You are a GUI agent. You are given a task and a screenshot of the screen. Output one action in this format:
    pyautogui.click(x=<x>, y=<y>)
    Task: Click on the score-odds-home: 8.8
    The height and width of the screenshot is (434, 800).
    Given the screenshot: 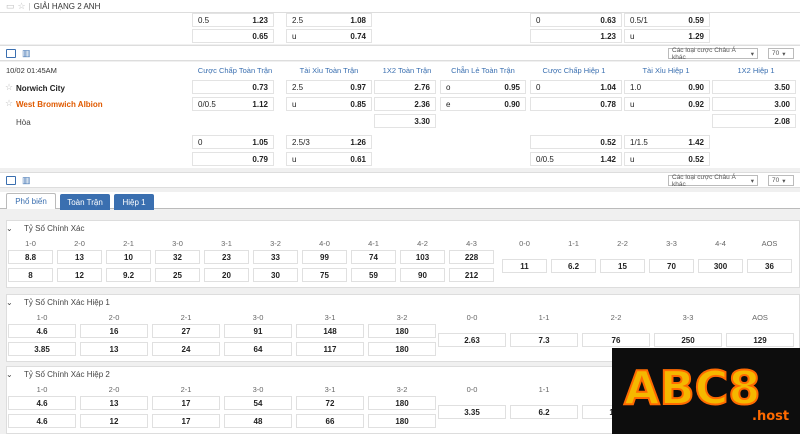 What is the action you would take?
    pyautogui.click(x=30, y=257)
    